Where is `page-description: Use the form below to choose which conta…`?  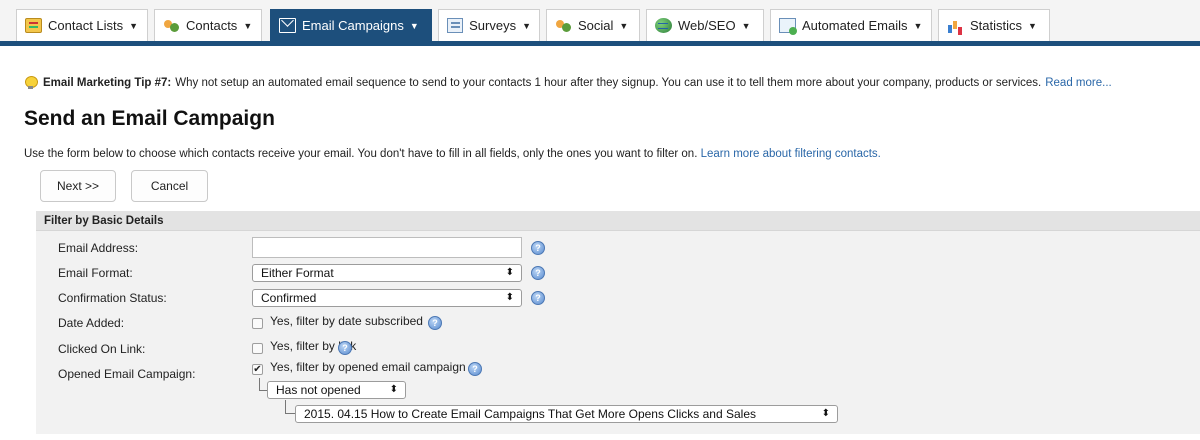
page-description: Use the form below to choose which conta… is located at coordinates (452, 154).